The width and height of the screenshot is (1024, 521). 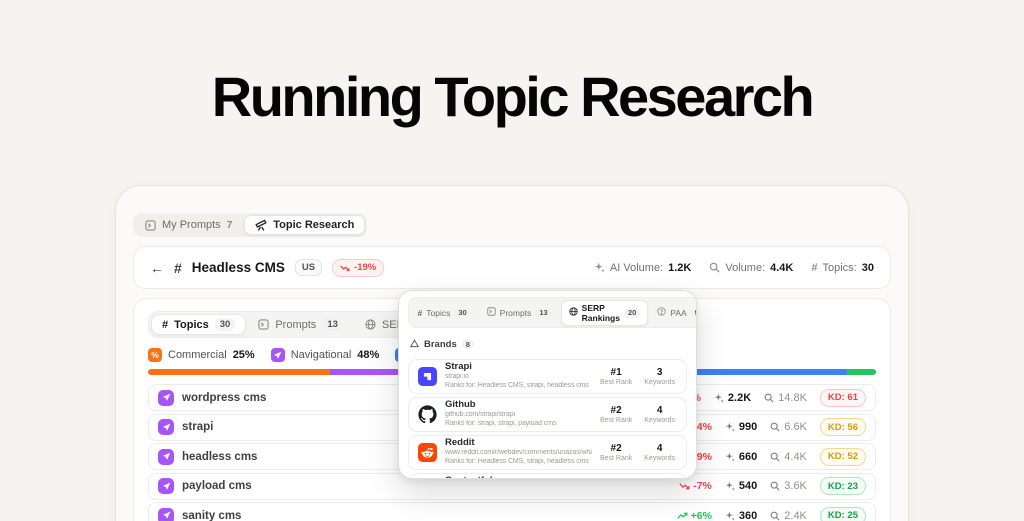 I want to click on brand-name: Contentful, so click(x=518, y=476).